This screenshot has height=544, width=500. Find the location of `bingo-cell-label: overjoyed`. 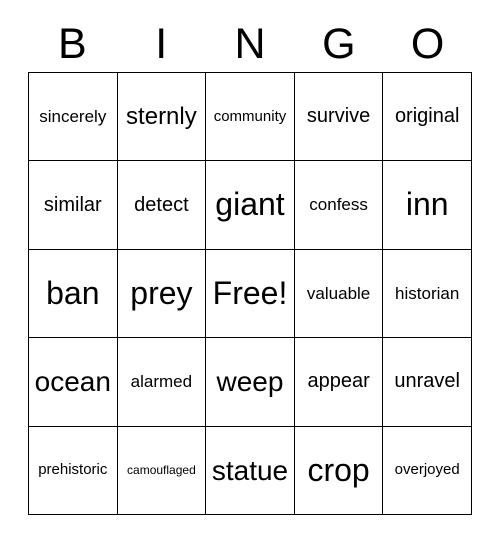

bingo-cell-label: overjoyed is located at coordinates (427, 470).